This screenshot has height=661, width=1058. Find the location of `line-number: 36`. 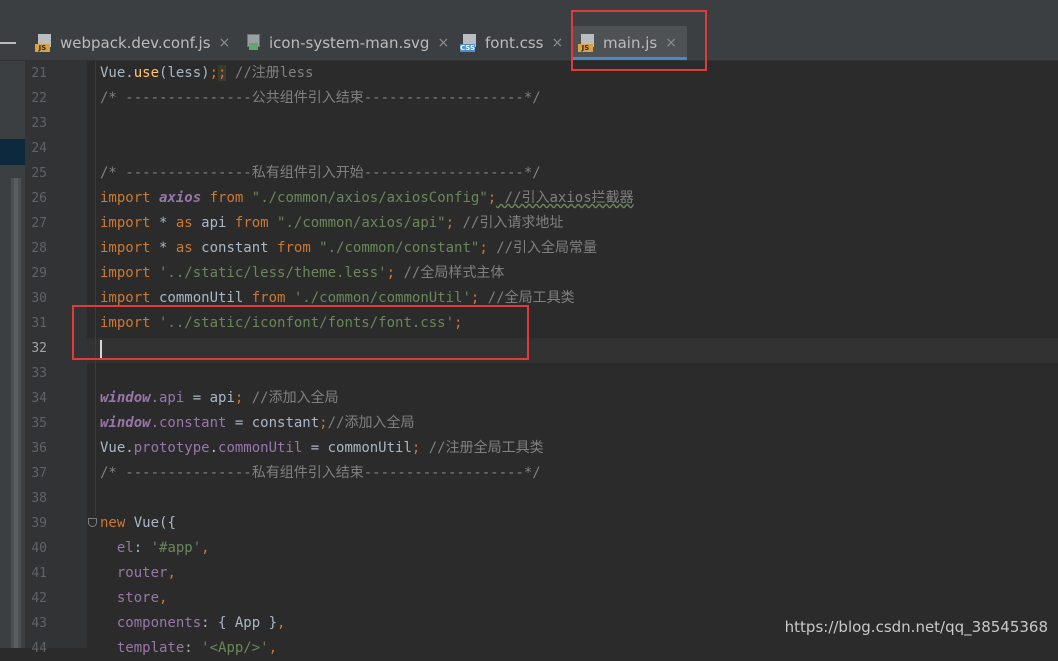

line-number: 36 is located at coordinates (39, 448).